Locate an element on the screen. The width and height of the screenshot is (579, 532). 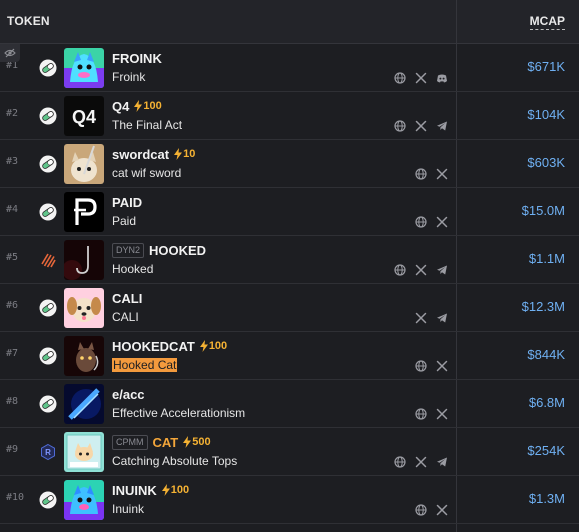
mcap-value: $671K is located at coordinates (546, 66).